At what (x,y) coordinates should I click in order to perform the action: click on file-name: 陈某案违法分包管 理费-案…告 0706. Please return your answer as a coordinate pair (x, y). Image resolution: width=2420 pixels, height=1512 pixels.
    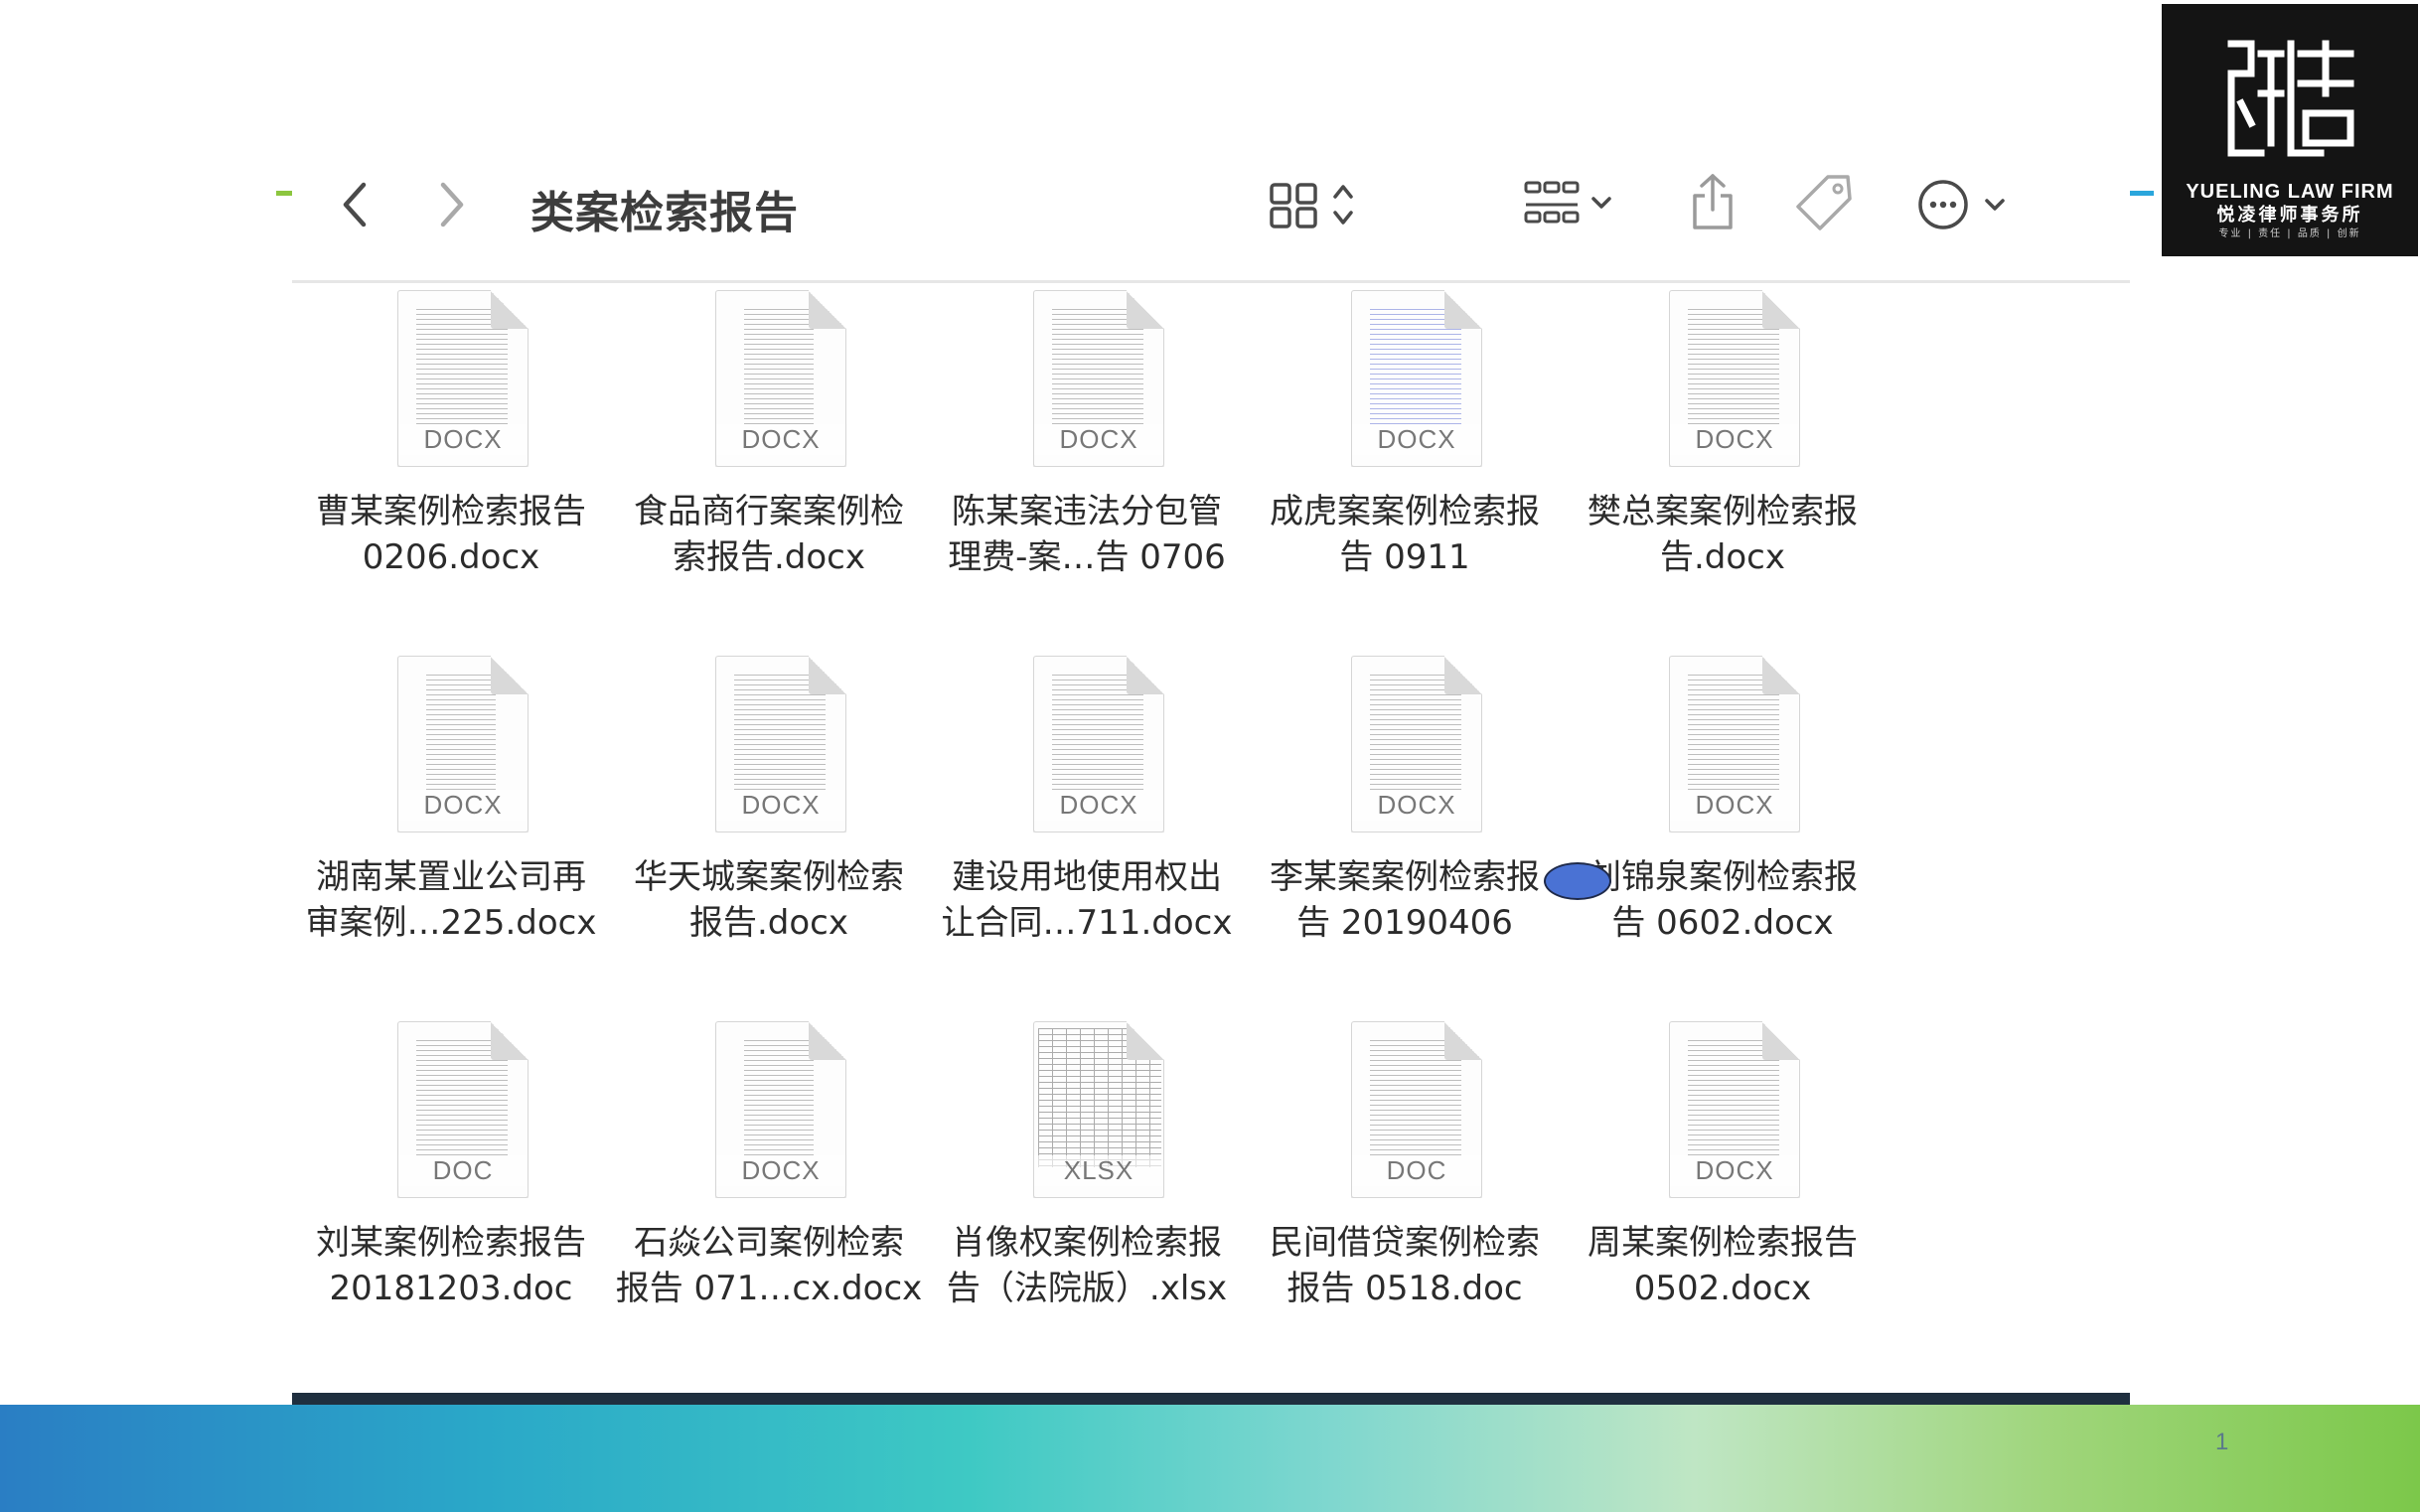
    Looking at the image, I should click on (1087, 534).